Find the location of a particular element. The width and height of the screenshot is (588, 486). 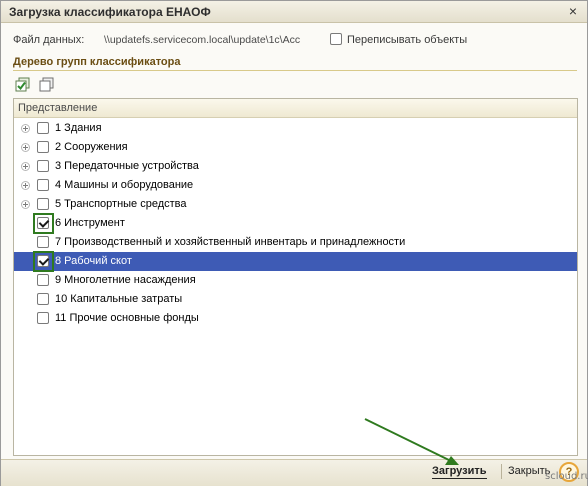

tree-row: 3 Передаточные устройства is located at coordinates (295, 166).